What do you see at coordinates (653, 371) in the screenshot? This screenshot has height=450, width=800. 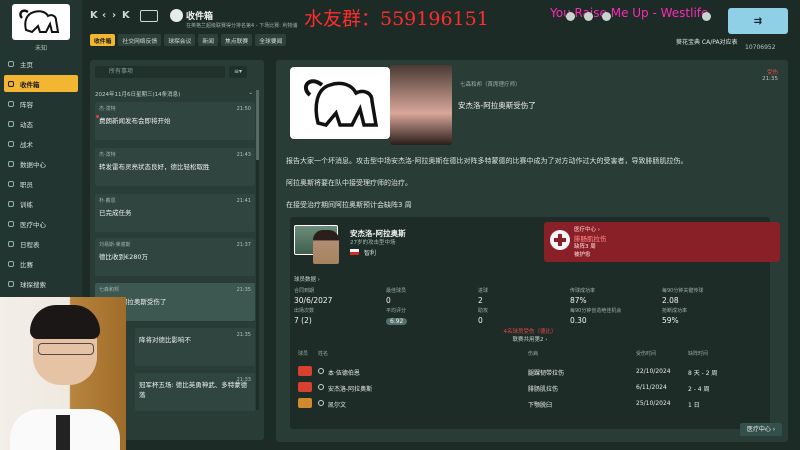 I see `injury-date: 22/10/2024` at bounding box center [653, 371].